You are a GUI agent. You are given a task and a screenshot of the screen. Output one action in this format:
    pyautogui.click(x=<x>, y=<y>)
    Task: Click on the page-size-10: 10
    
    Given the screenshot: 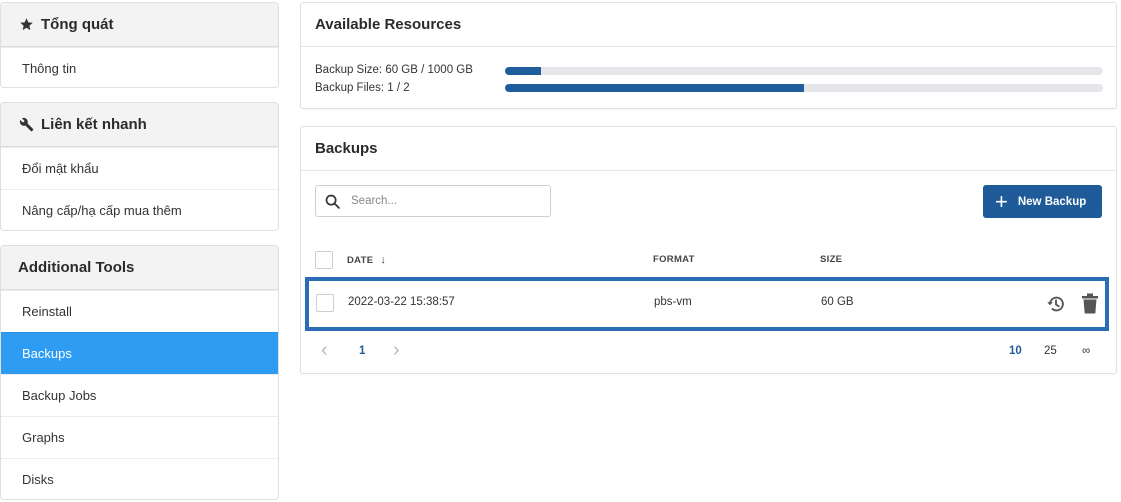 What is the action you would take?
    pyautogui.click(x=1015, y=351)
    